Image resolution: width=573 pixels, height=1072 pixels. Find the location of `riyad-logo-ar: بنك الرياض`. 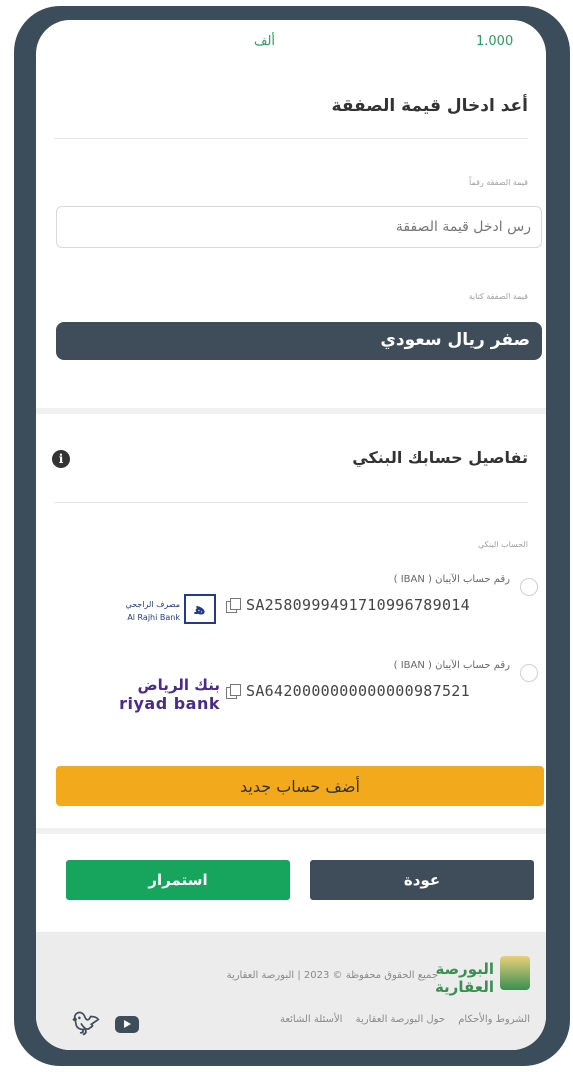

riyad-logo-ar: بنك الرياض is located at coordinates (179, 685).